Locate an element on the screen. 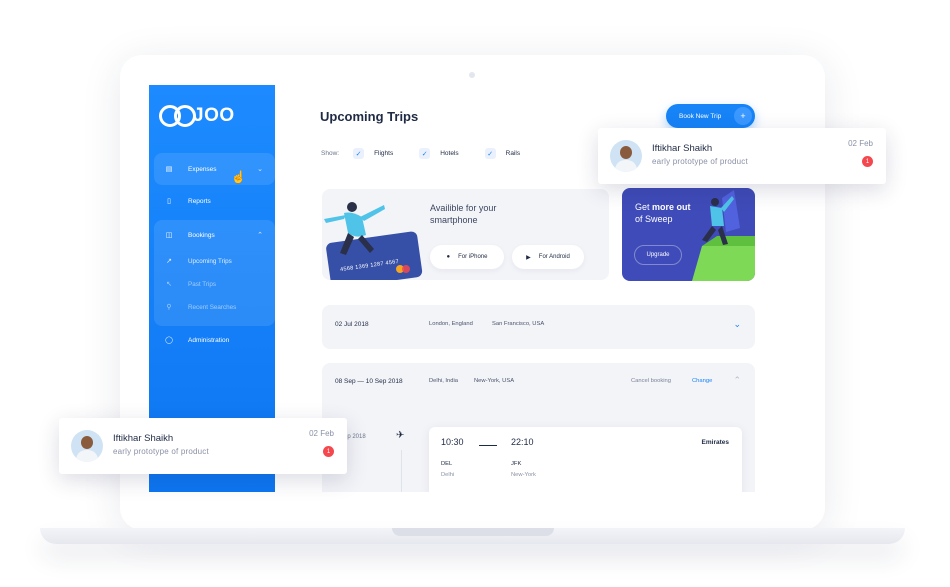  page-title: Upcoming Trips is located at coordinates (369, 116).